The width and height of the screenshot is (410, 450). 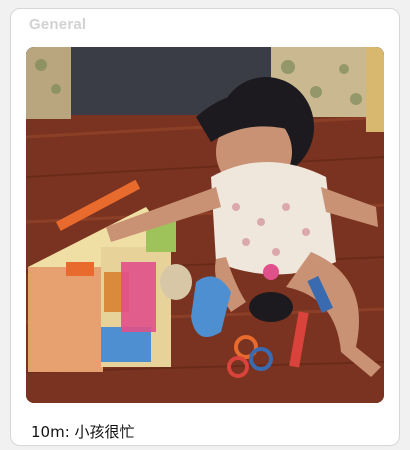 What do you see at coordinates (83, 432) in the screenshot?
I see `photo-caption: 10m: 小孩很忙` at bounding box center [83, 432].